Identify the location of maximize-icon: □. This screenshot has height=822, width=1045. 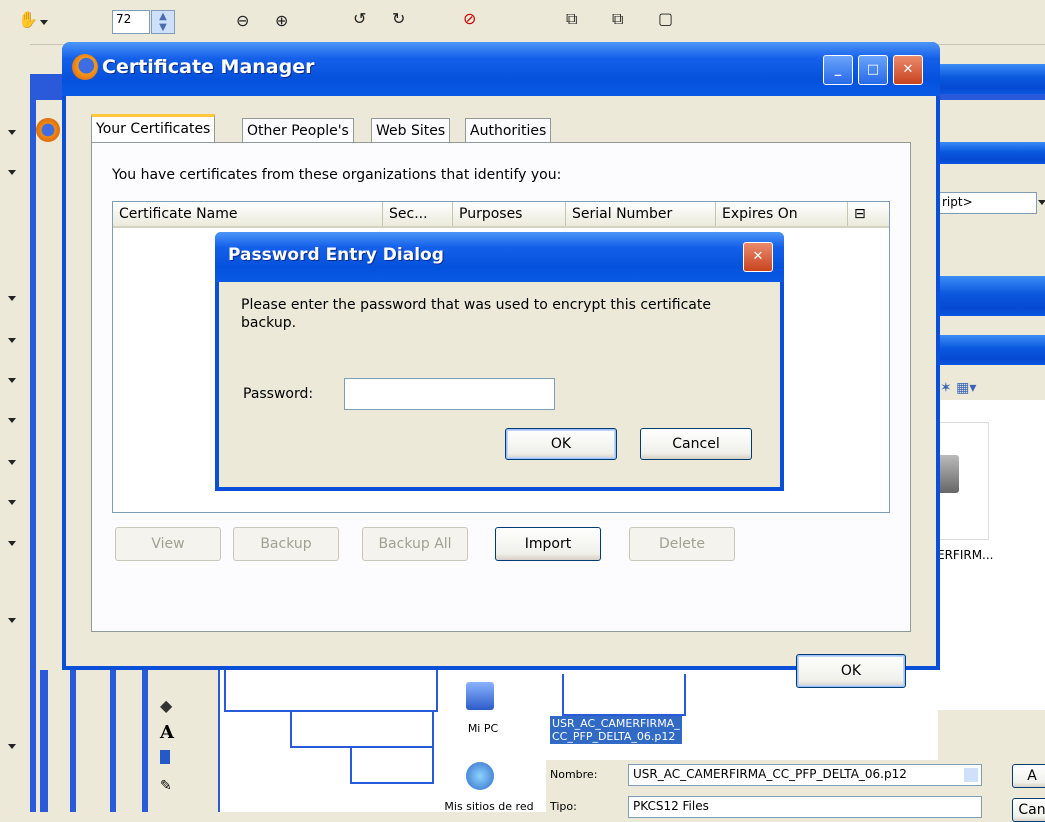
(873, 69).